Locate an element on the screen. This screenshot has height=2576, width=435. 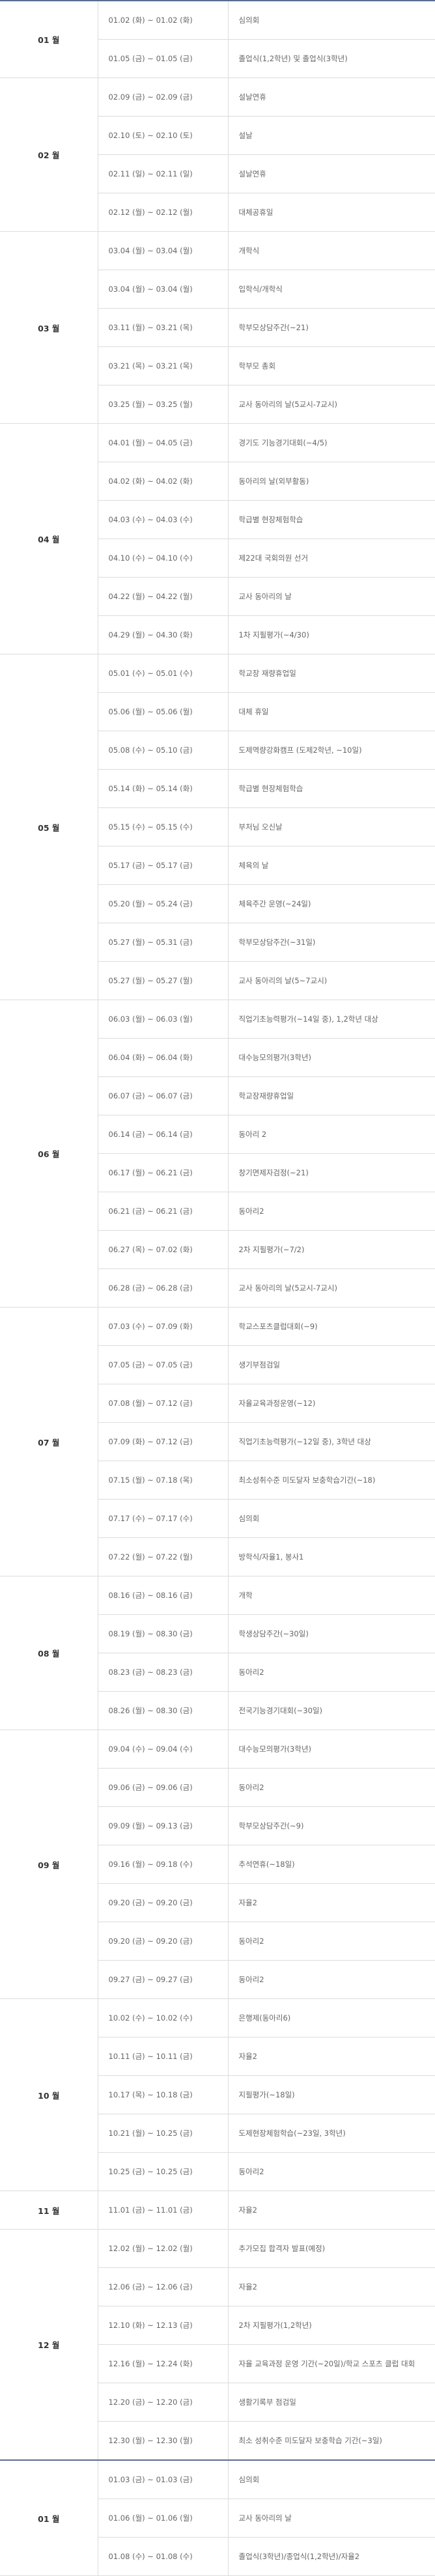
event-title: 설날 is located at coordinates (332, 136).